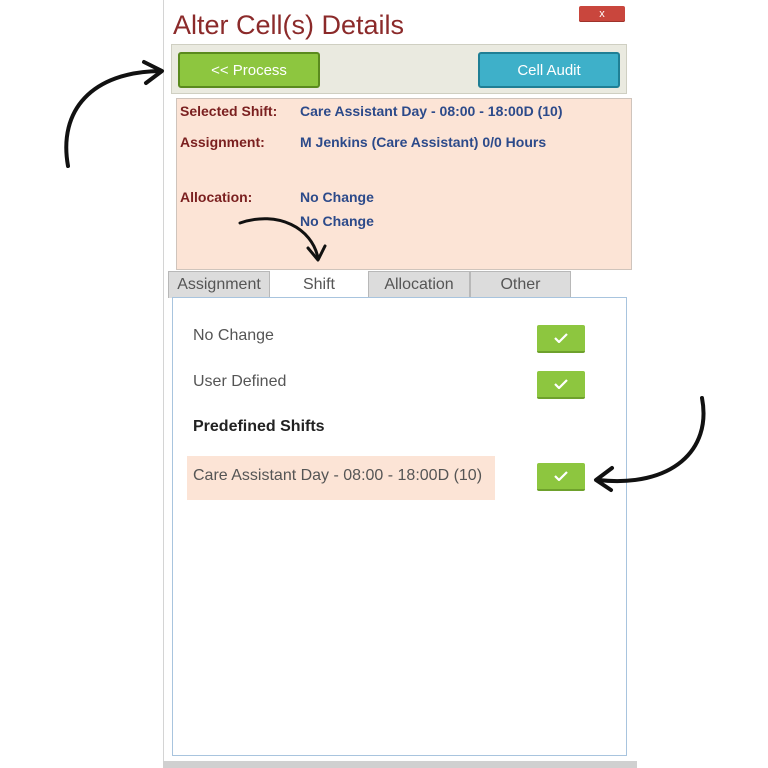  I want to click on user-defined-option: User Defined, so click(240, 381).